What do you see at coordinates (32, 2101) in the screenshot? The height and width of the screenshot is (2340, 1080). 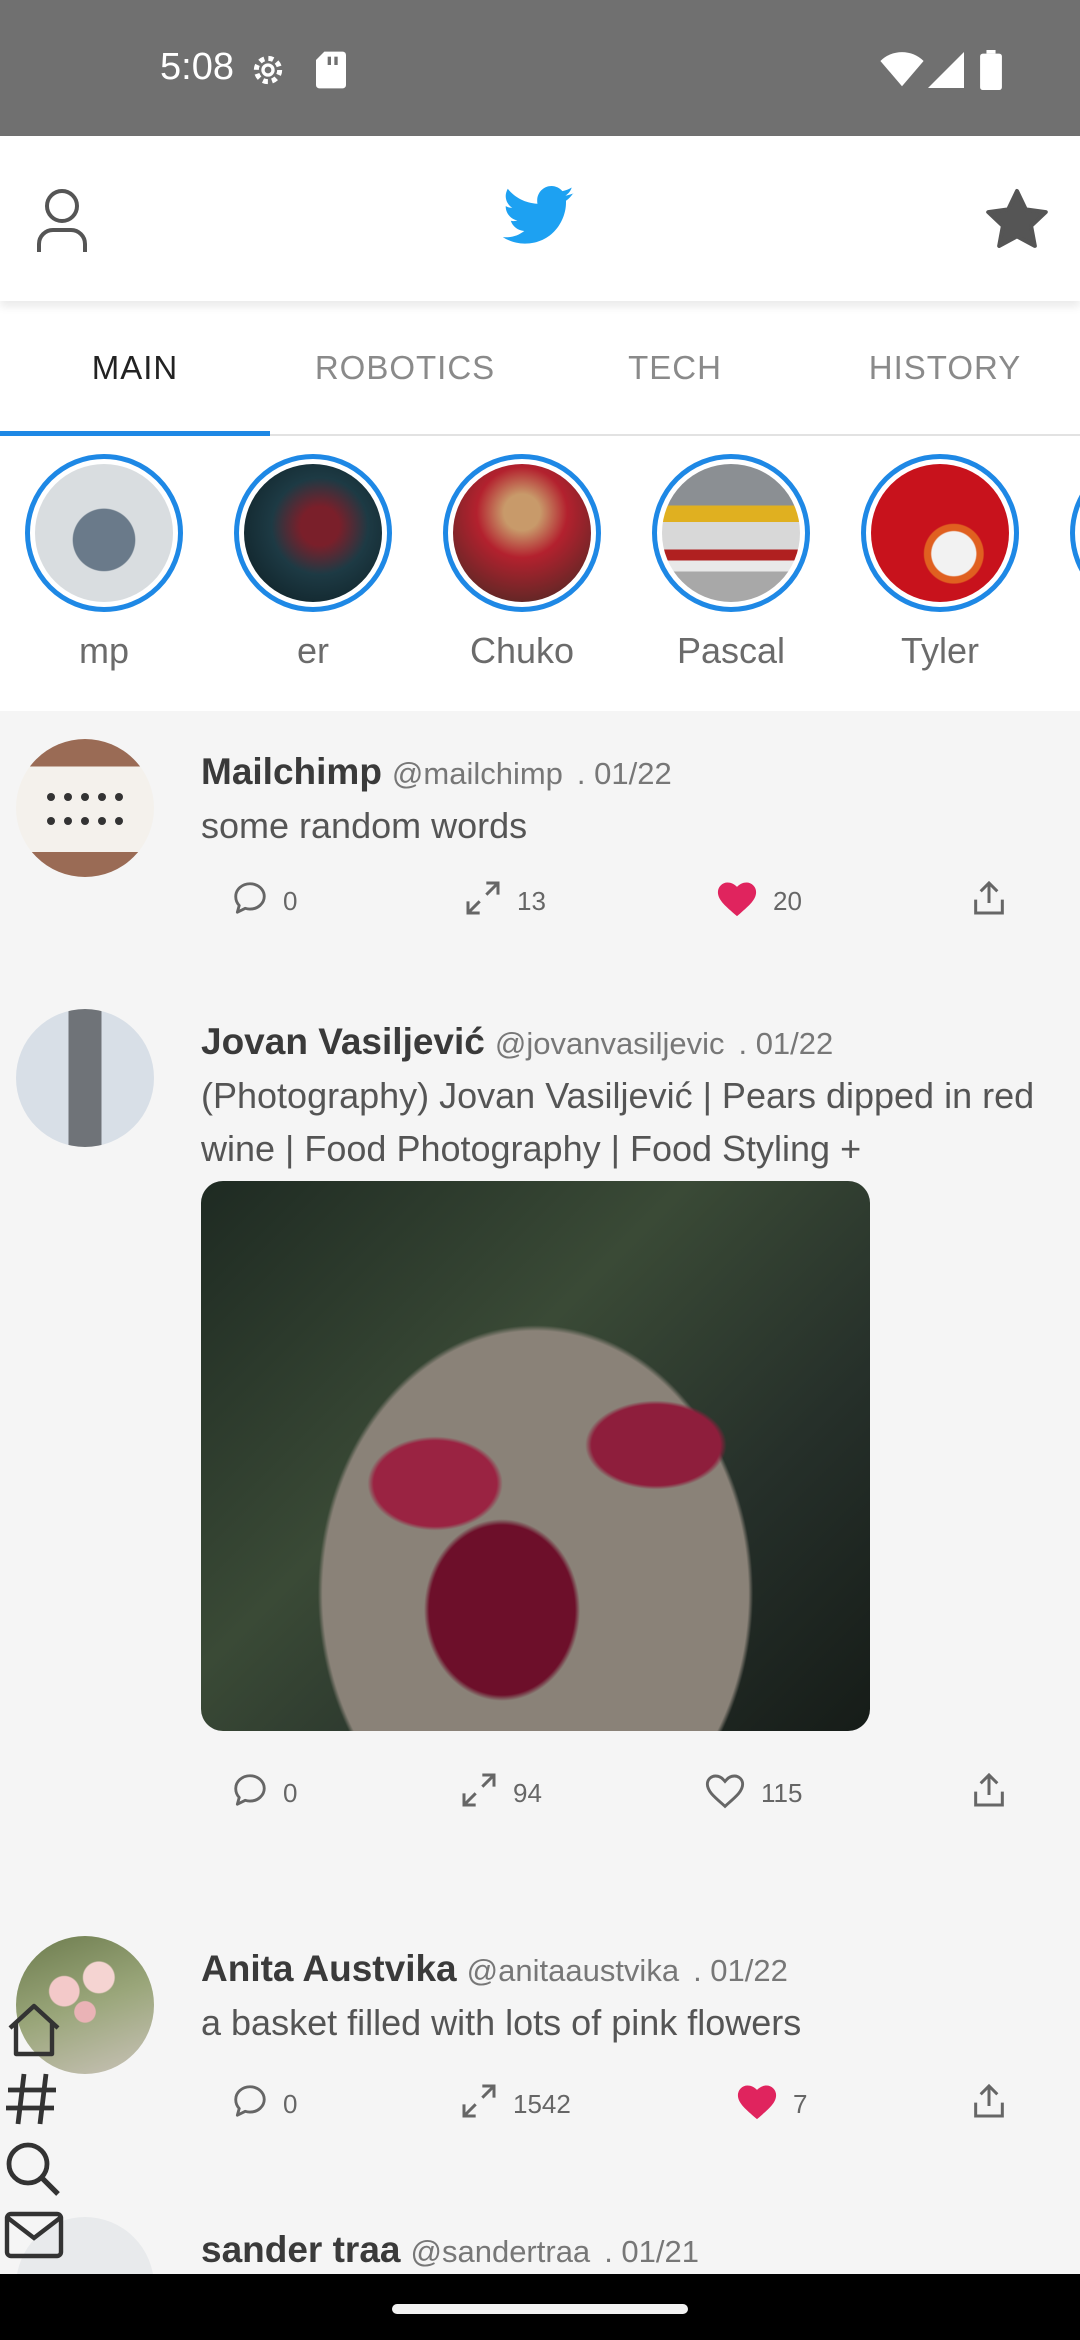 I see `hashtag-icon` at bounding box center [32, 2101].